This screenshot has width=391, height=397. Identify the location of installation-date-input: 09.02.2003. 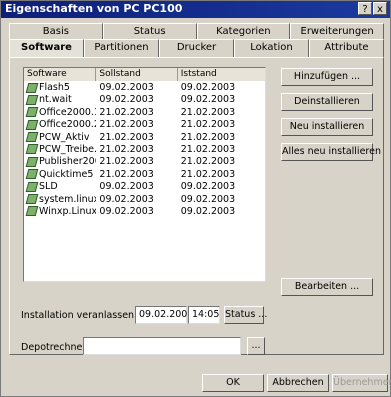
(164, 315).